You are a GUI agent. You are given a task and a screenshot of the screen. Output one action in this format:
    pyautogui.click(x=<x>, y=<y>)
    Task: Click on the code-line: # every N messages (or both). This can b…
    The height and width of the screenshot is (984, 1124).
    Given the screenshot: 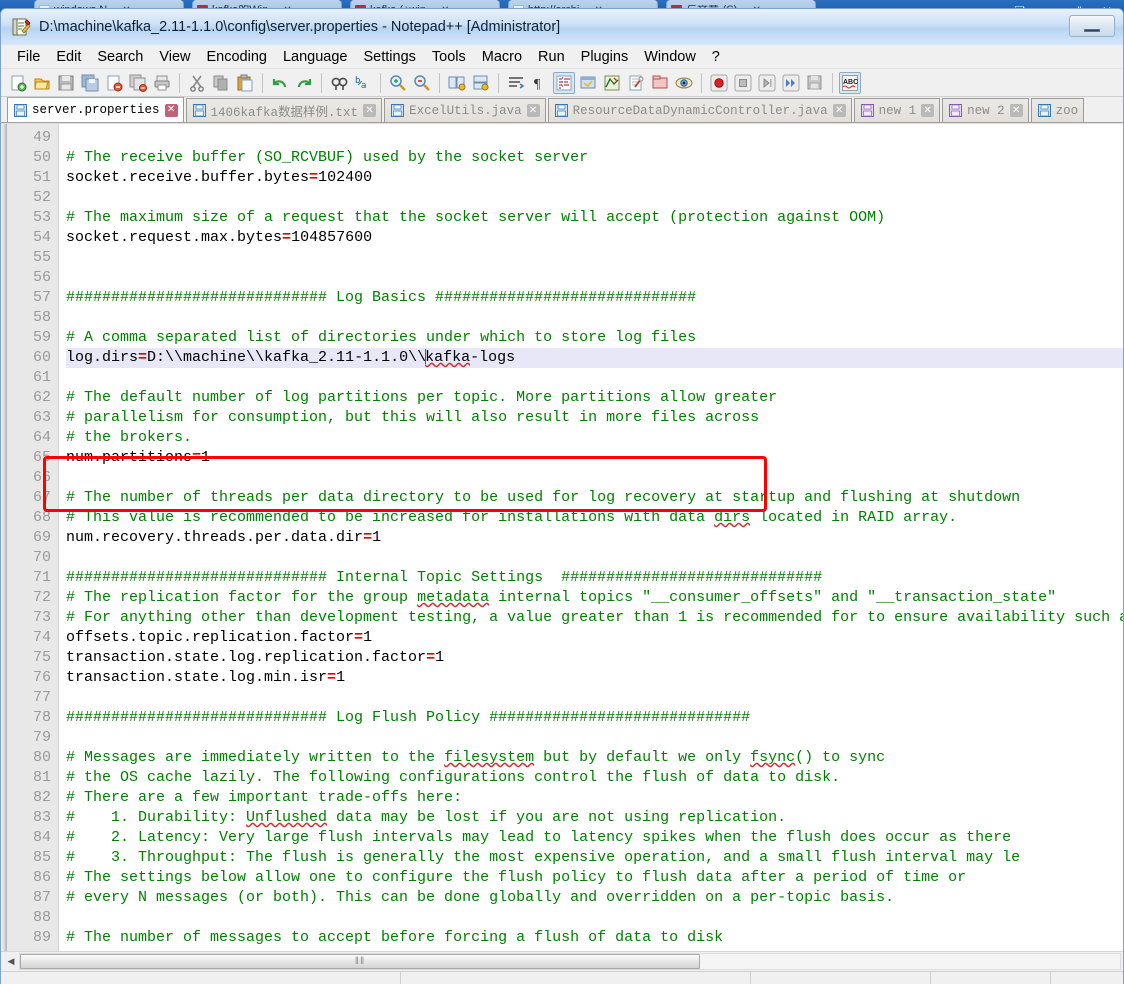 What is the action you would take?
    pyautogui.click(x=594, y=898)
    